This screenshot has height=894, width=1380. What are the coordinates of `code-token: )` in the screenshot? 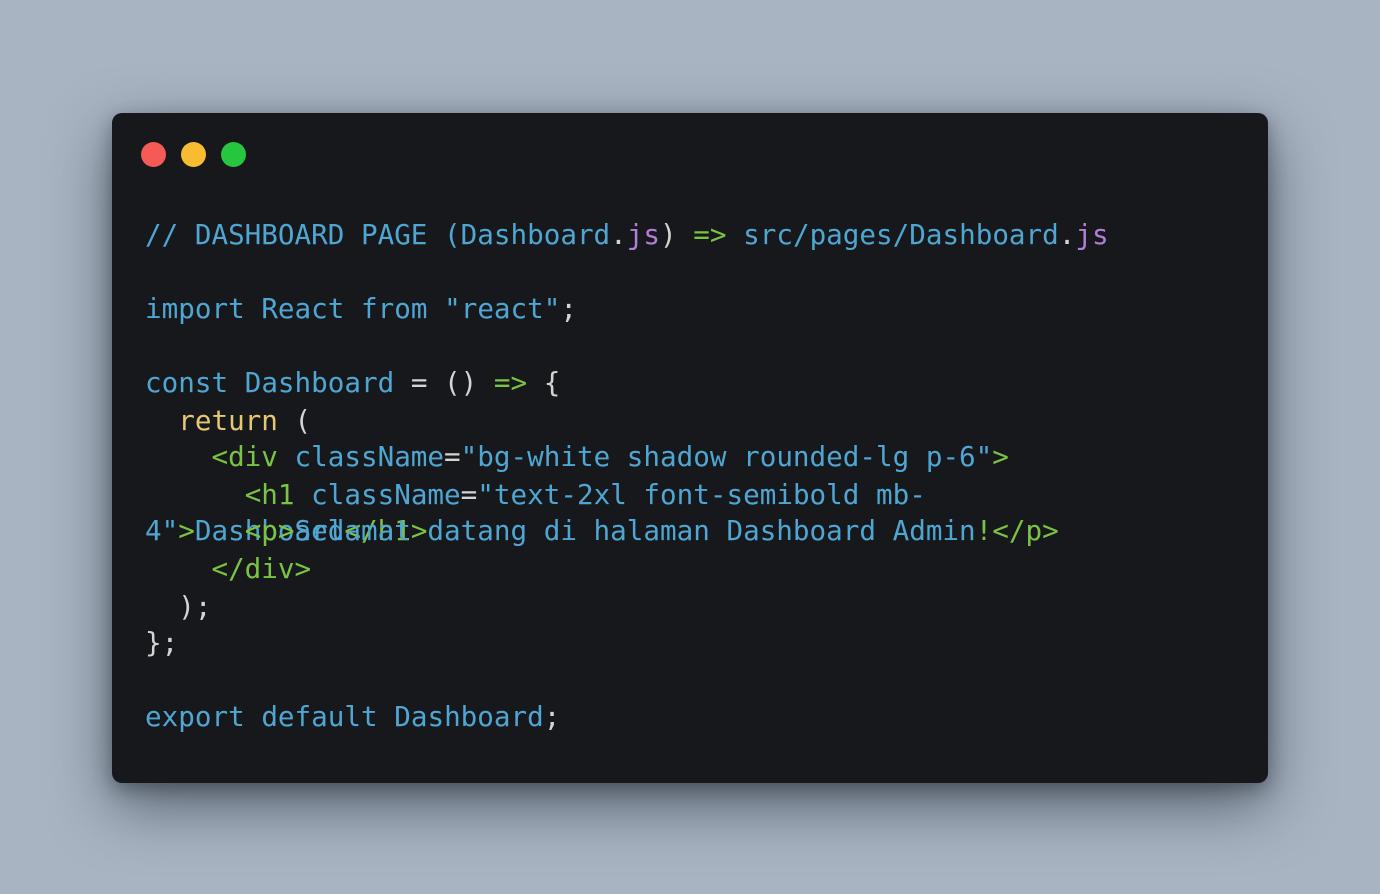 It's located at (677, 234).